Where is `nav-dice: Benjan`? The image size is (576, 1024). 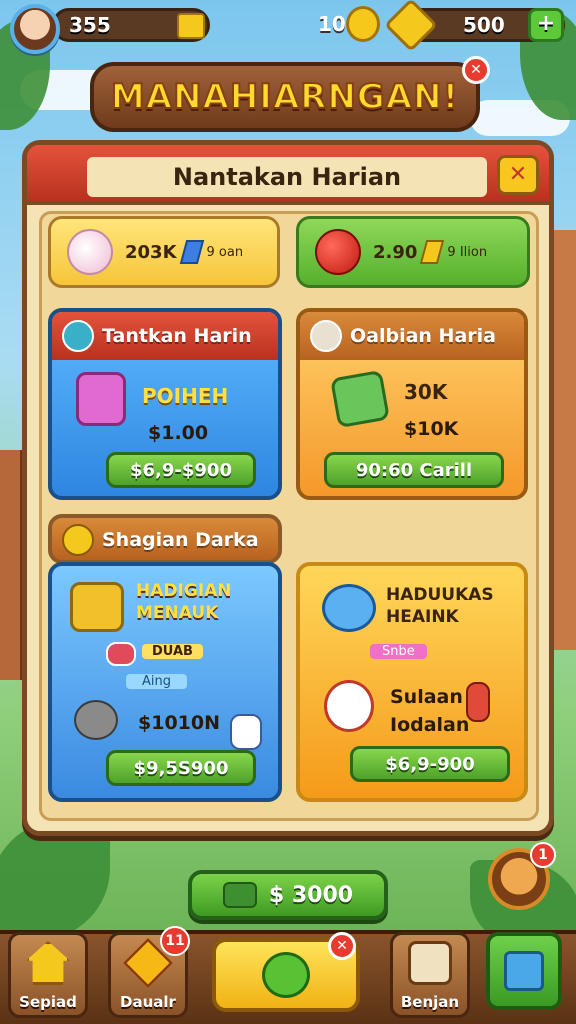
nav-dice: Benjan is located at coordinates (430, 975).